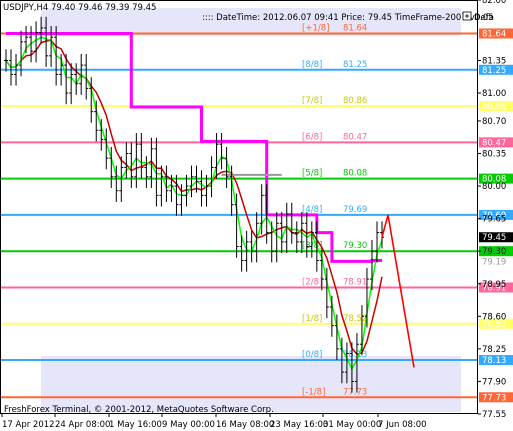  What do you see at coordinates (494, 94) in the screenshot?
I see `y-tick-label-2: 81.00` at bounding box center [494, 94].